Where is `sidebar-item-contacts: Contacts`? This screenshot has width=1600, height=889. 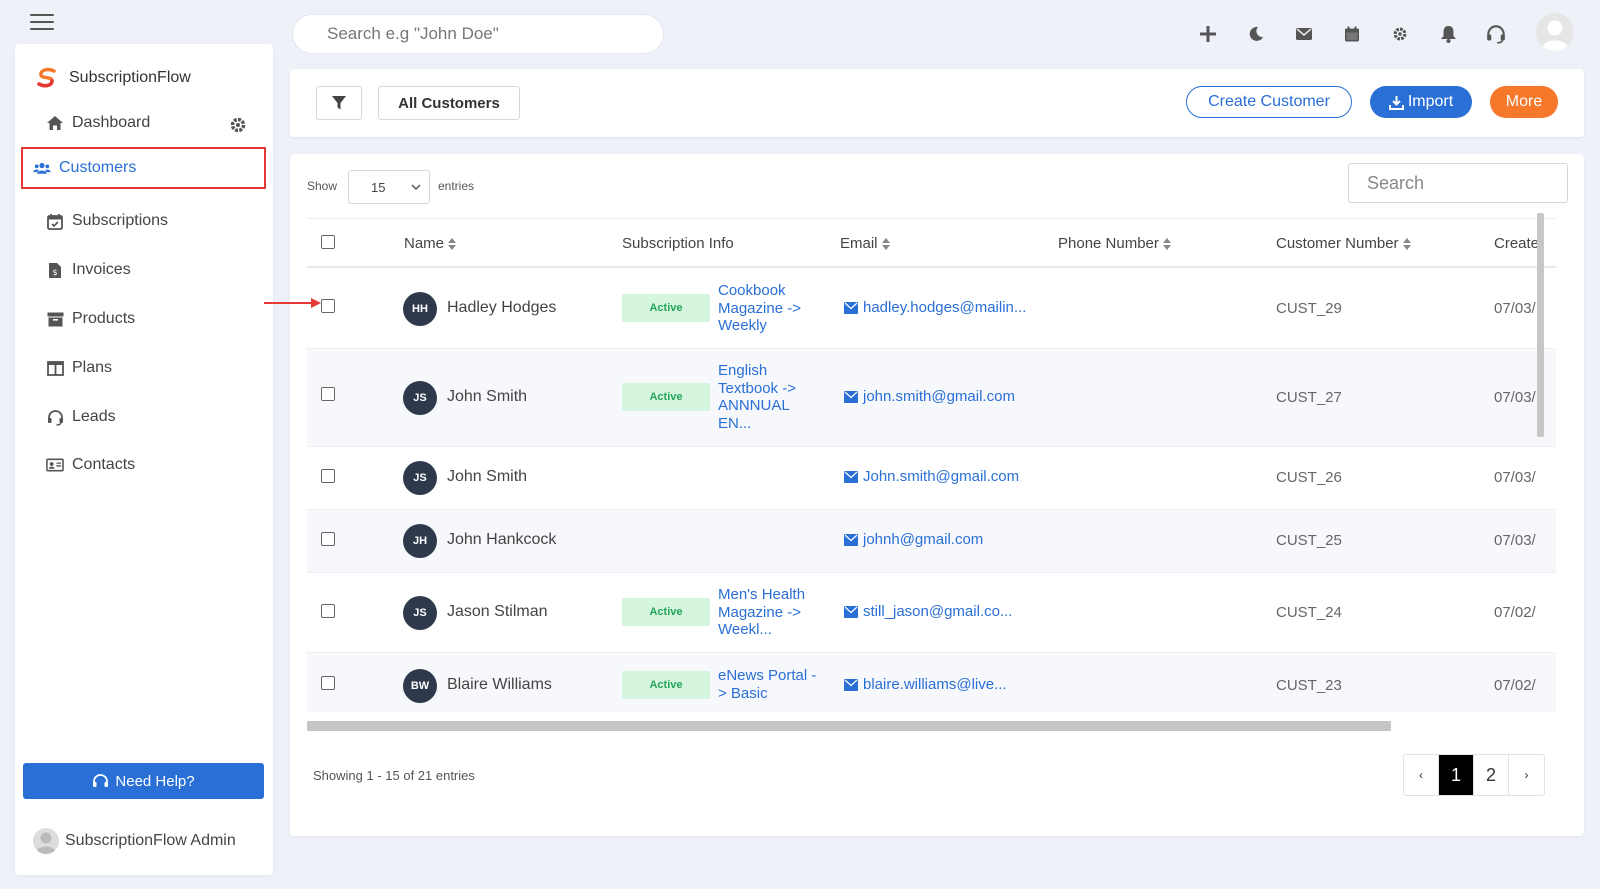
sidebar-item-contacts: Contacts is located at coordinates (149, 465).